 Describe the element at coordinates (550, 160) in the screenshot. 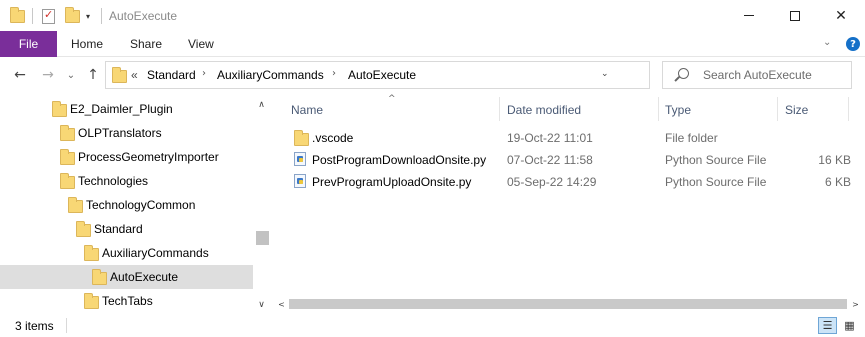

I see `file-date: 07-Oct-22 11:58` at that location.